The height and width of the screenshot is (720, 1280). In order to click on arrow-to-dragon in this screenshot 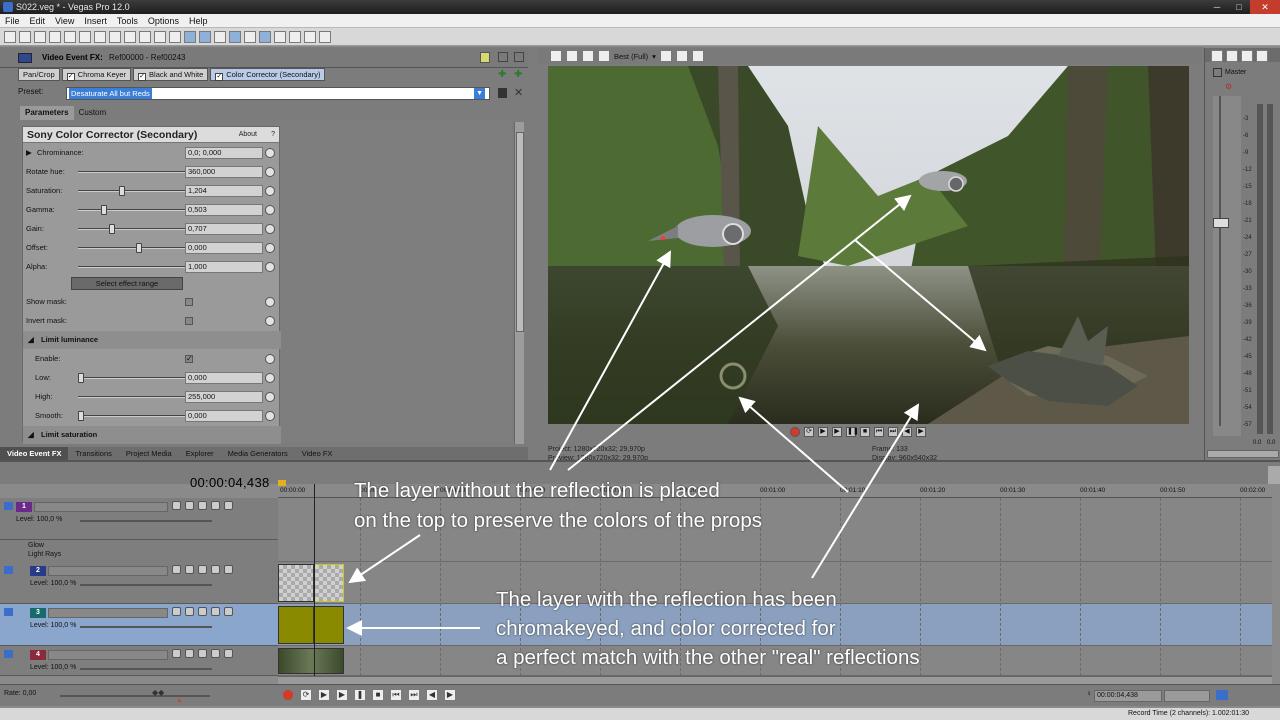, I will do `click(920, 295)`.